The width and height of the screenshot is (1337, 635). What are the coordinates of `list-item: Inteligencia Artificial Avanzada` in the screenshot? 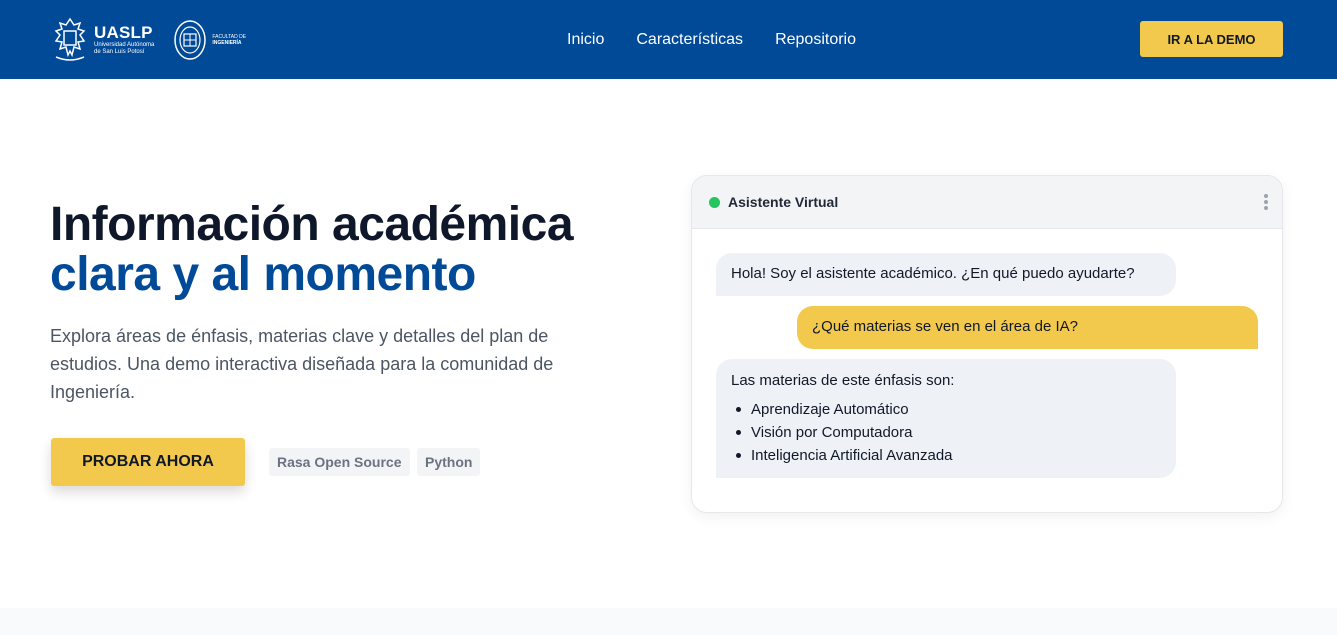 It's located at (946, 455).